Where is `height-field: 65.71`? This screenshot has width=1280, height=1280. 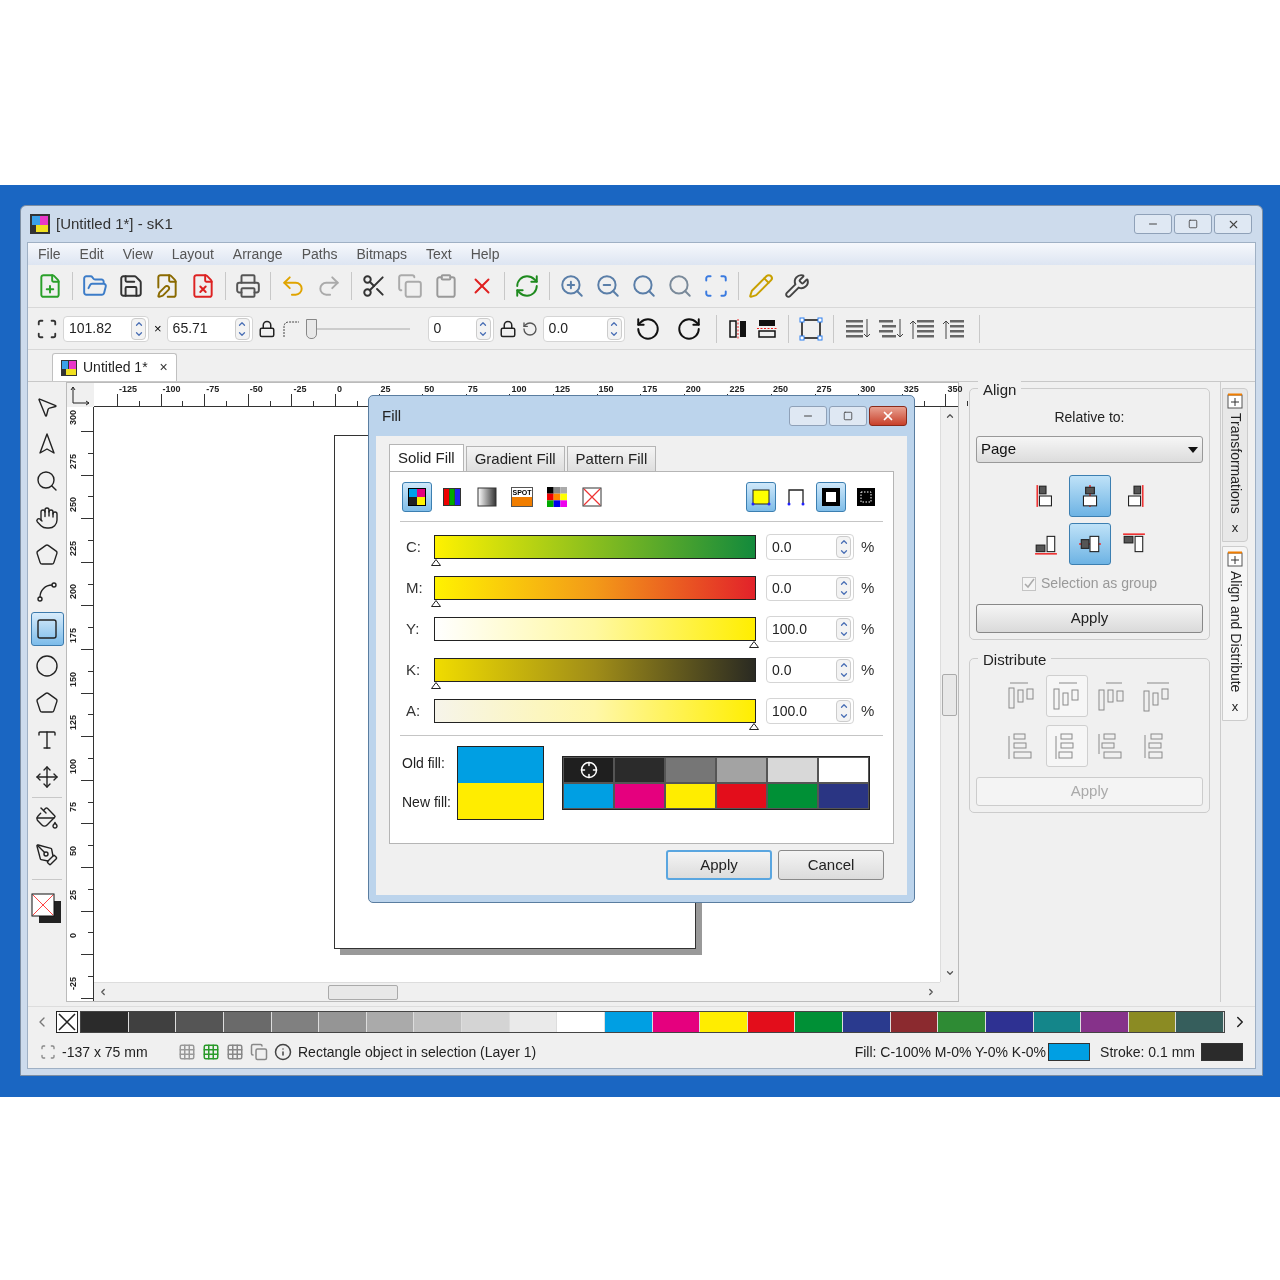
height-field: 65.71 is located at coordinates (209, 328).